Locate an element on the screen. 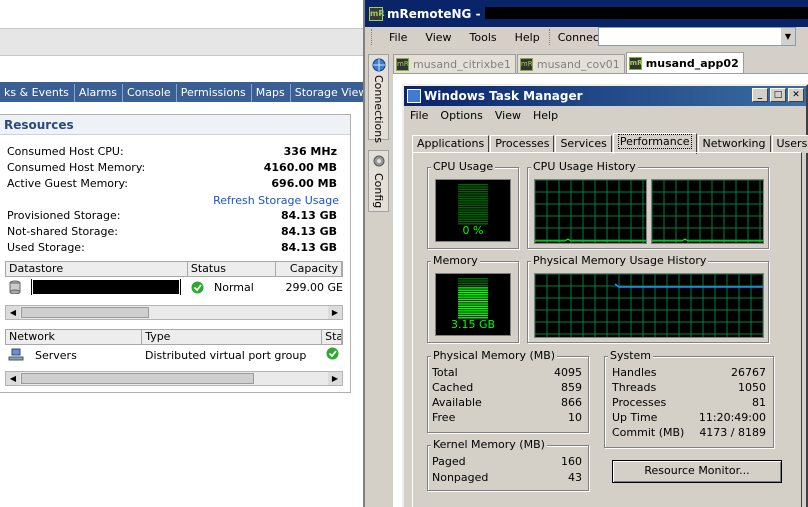  provisioned-value: 84.13 GB is located at coordinates (308, 215).